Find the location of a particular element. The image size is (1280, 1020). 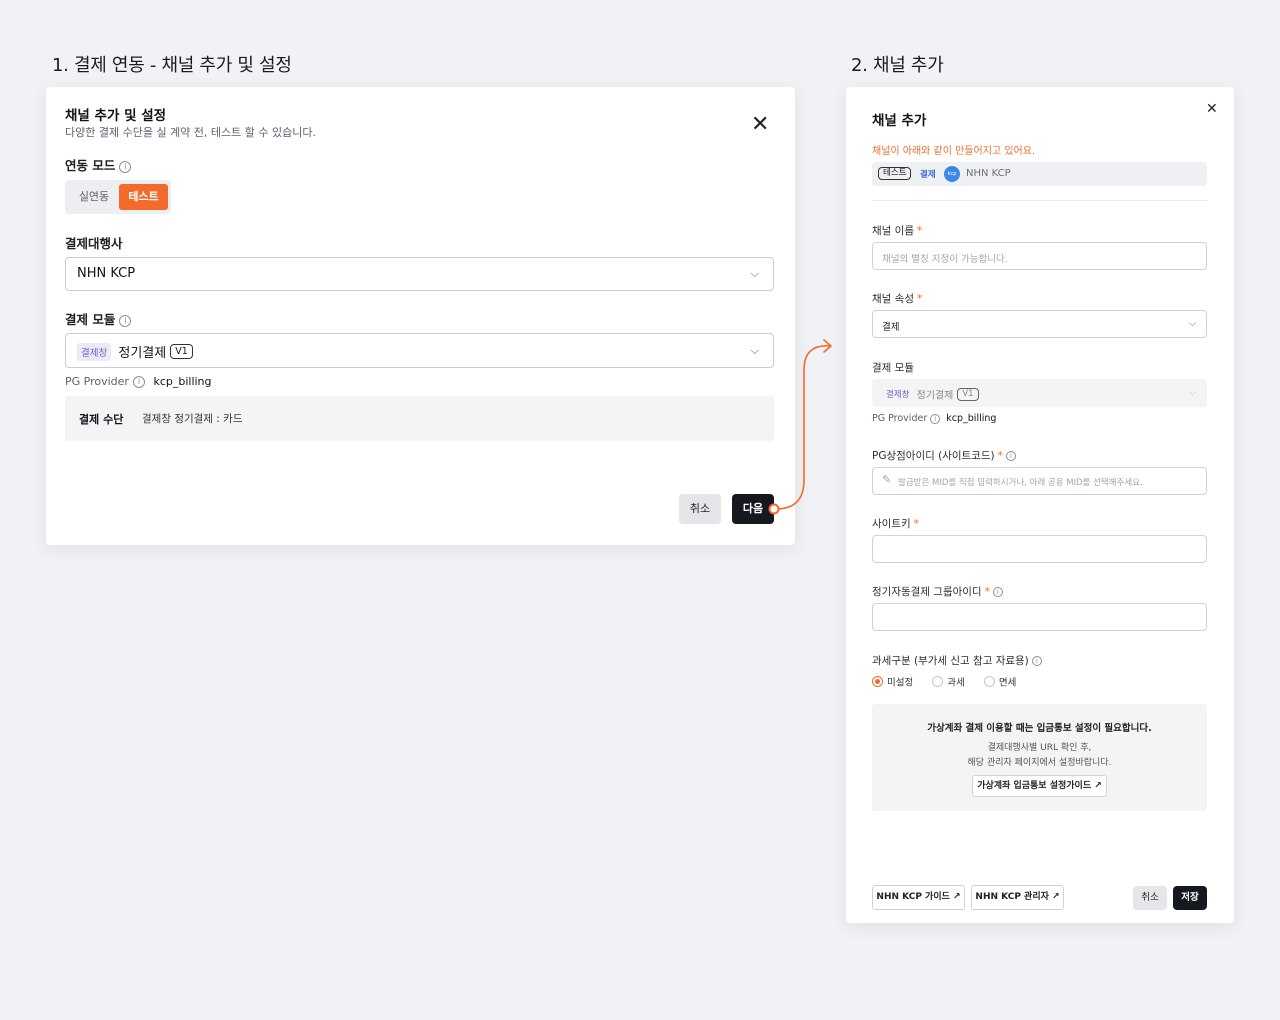

channel-attr-value: 결제 is located at coordinates (891, 327).